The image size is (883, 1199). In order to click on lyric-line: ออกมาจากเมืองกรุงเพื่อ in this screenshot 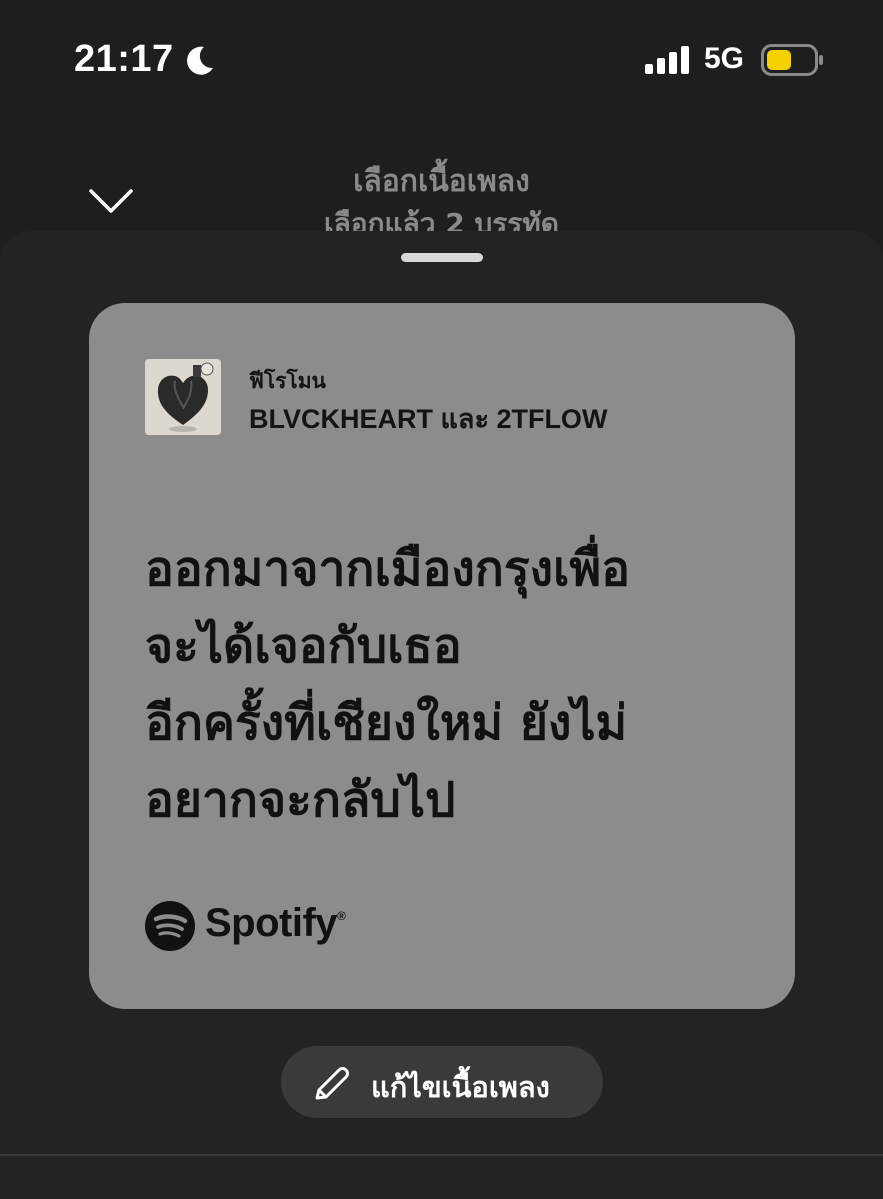, I will do `click(387, 569)`.